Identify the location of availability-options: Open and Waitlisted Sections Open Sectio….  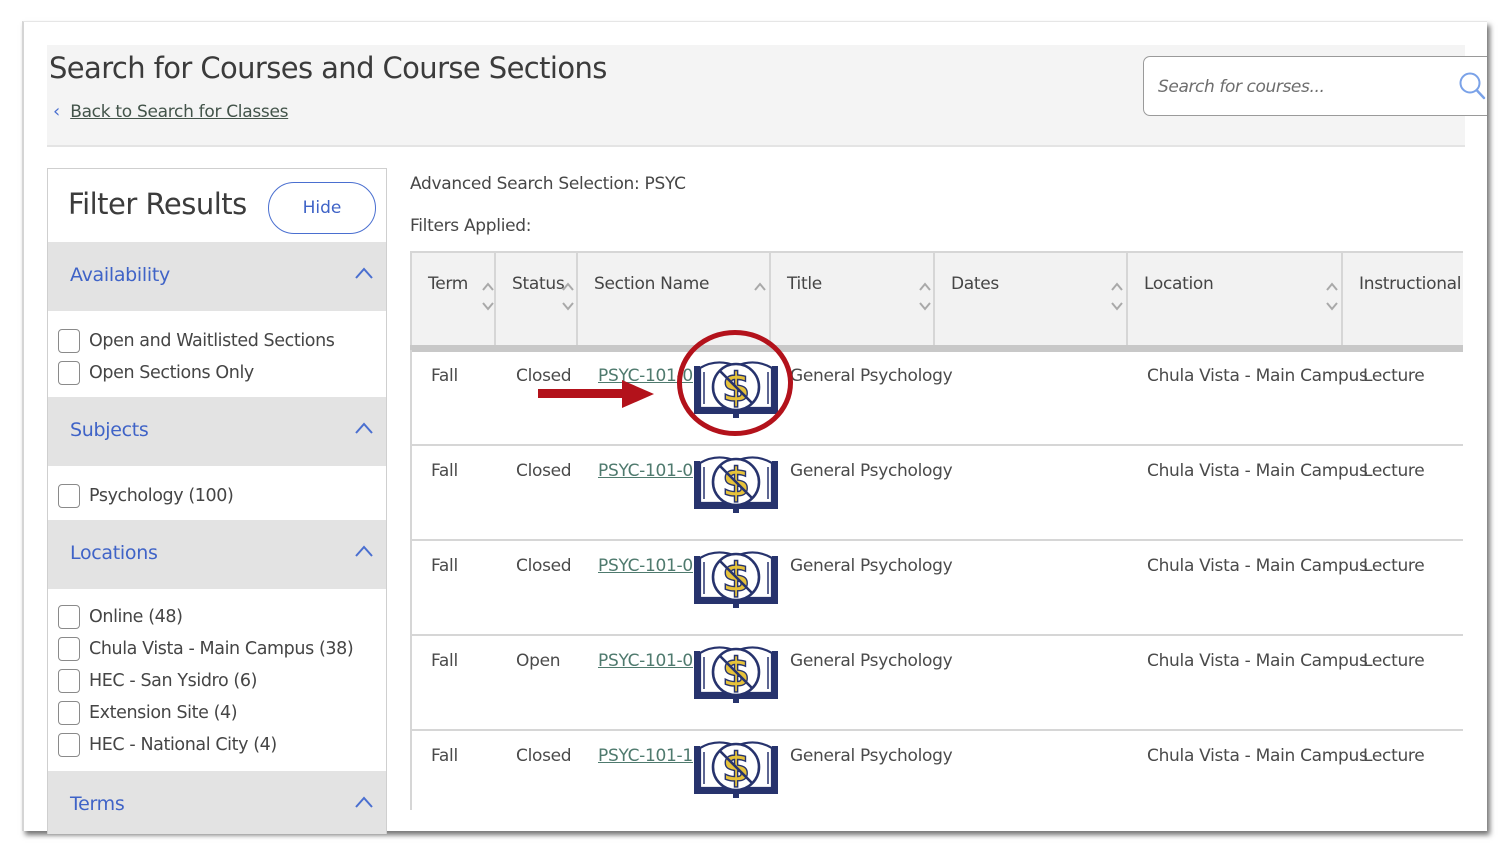
(217, 354).